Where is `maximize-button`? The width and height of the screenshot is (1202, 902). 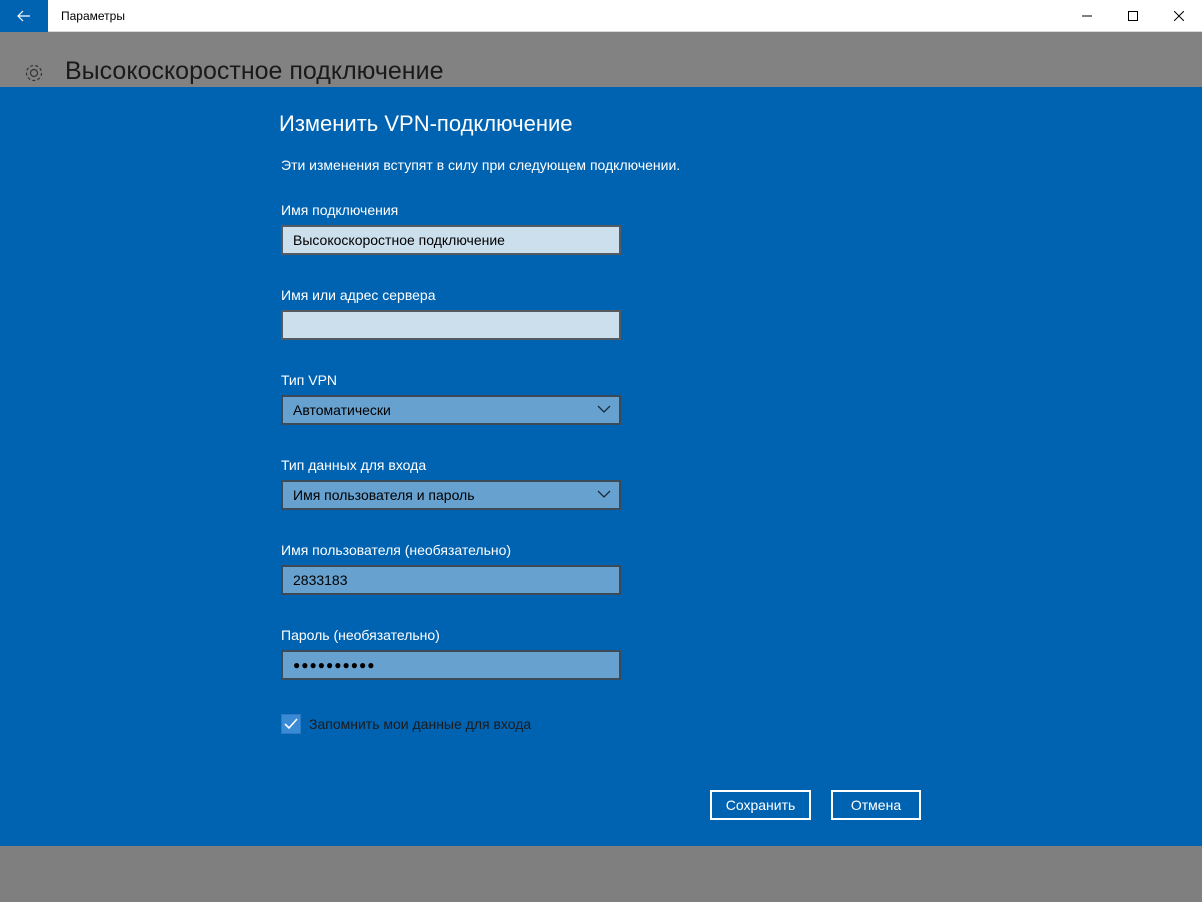 maximize-button is located at coordinates (1133, 16).